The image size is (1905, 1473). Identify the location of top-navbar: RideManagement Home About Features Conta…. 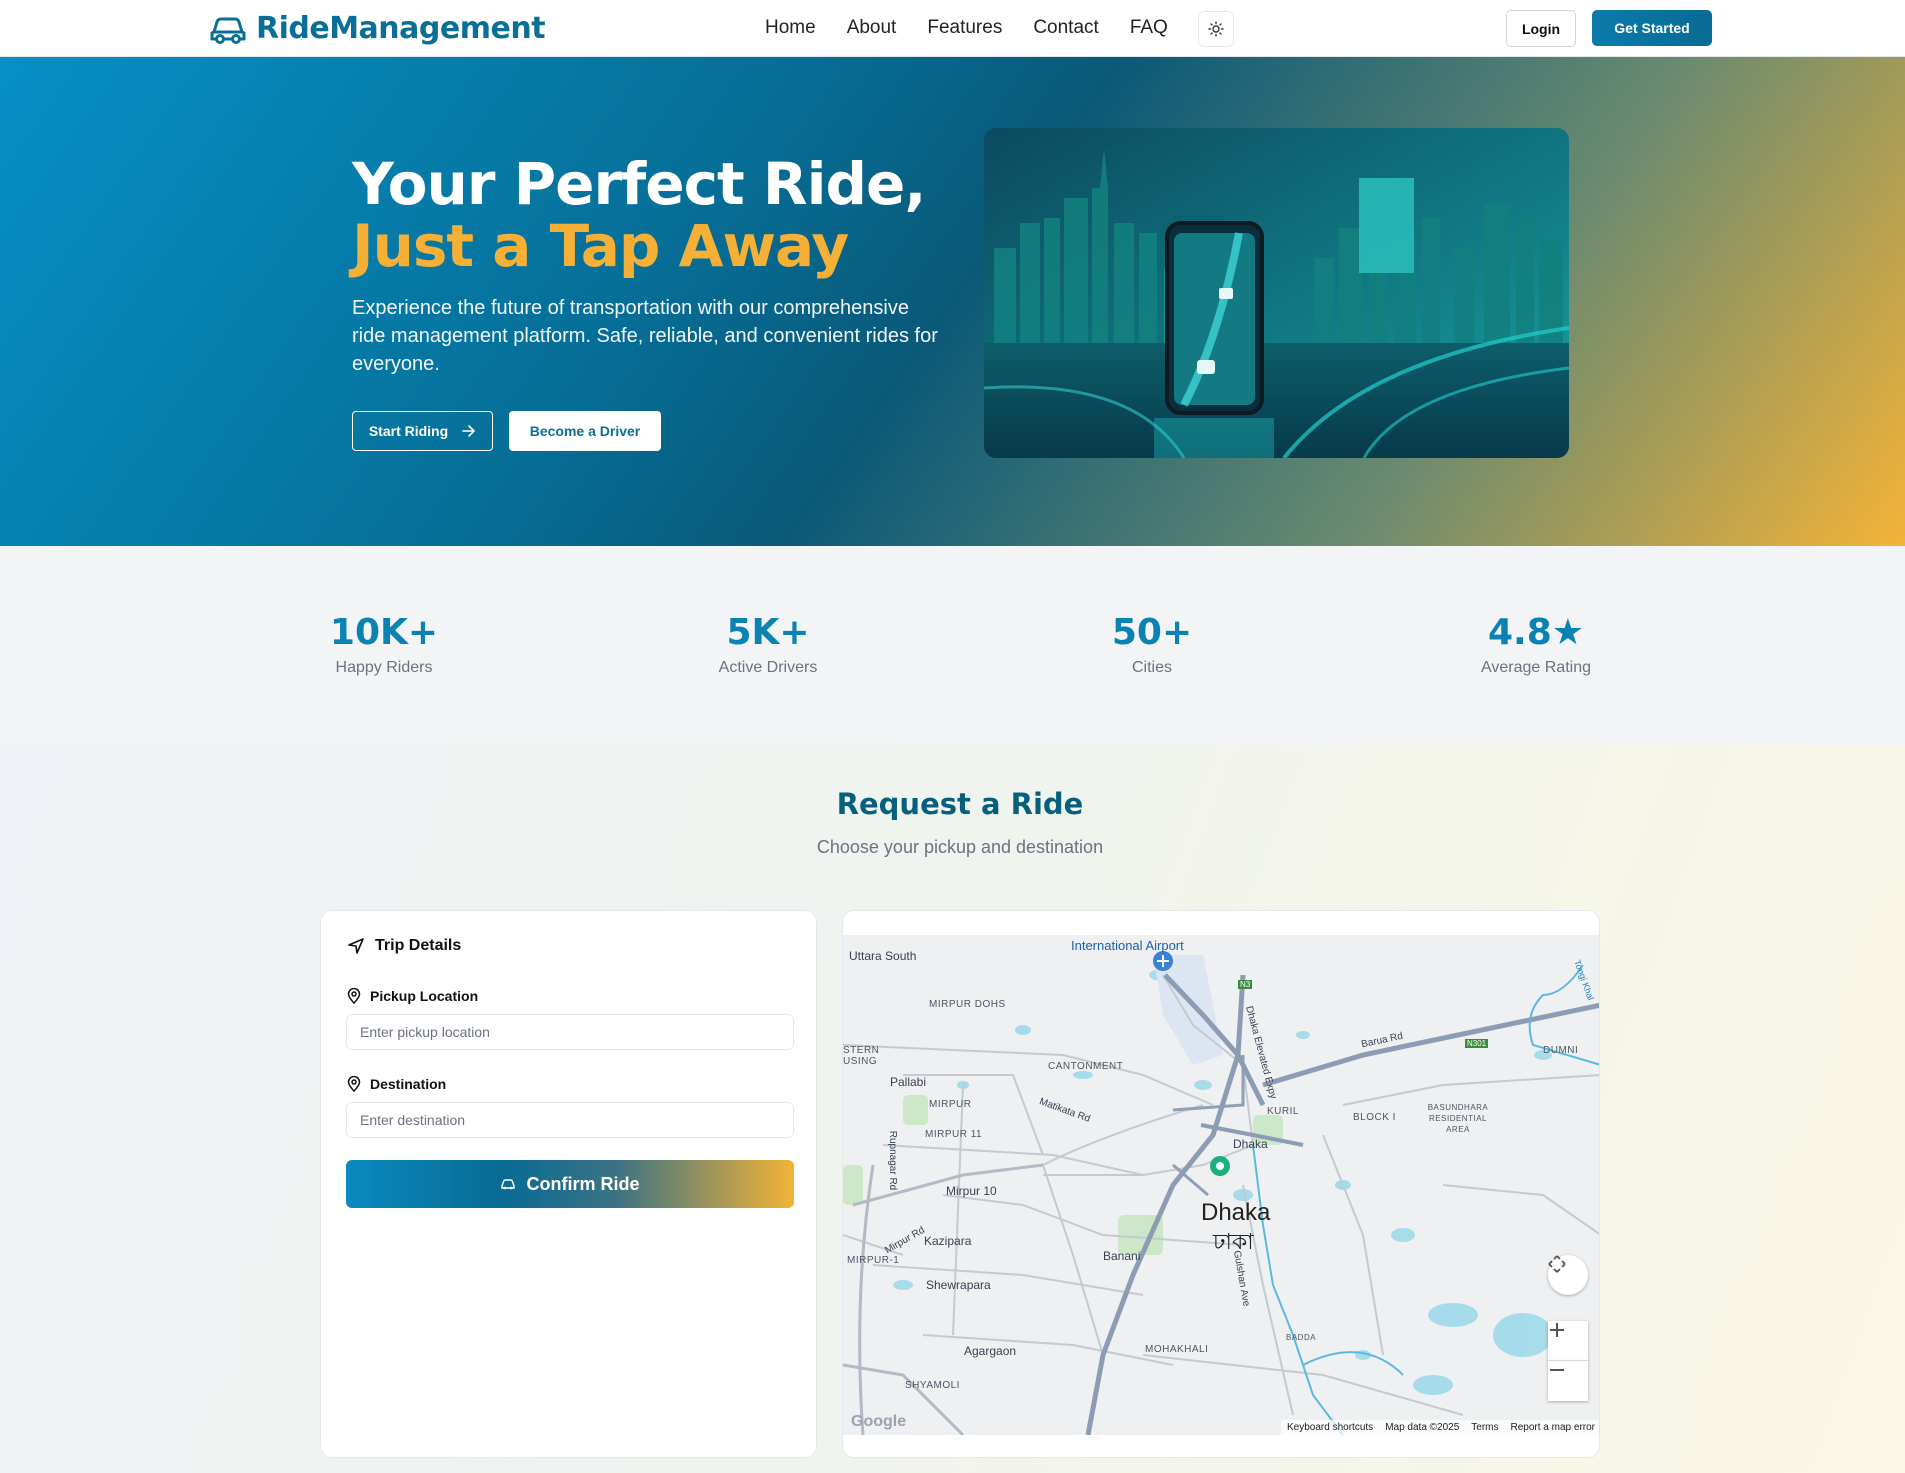
(952, 28).